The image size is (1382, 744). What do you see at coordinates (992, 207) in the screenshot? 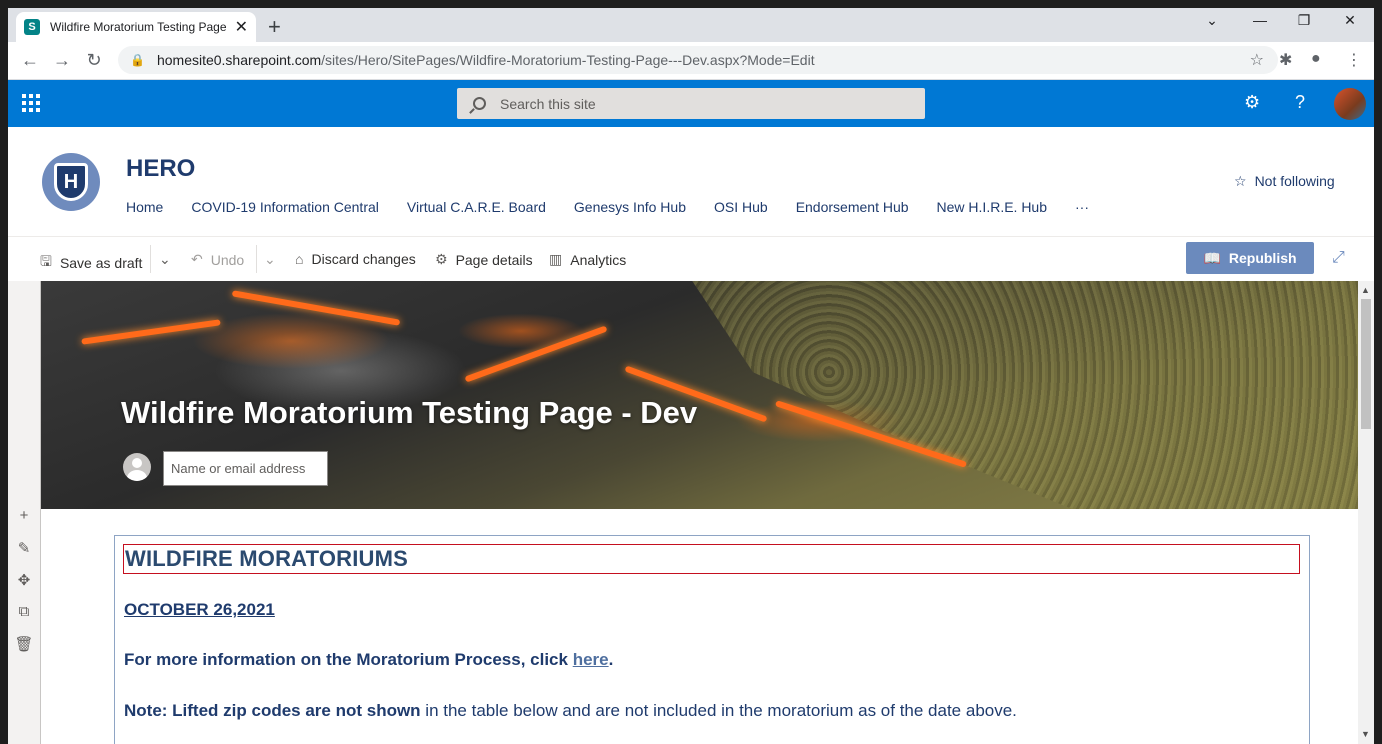
I see `nav-item-hire: New H.I.R.E. Hub` at bounding box center [992, 207].